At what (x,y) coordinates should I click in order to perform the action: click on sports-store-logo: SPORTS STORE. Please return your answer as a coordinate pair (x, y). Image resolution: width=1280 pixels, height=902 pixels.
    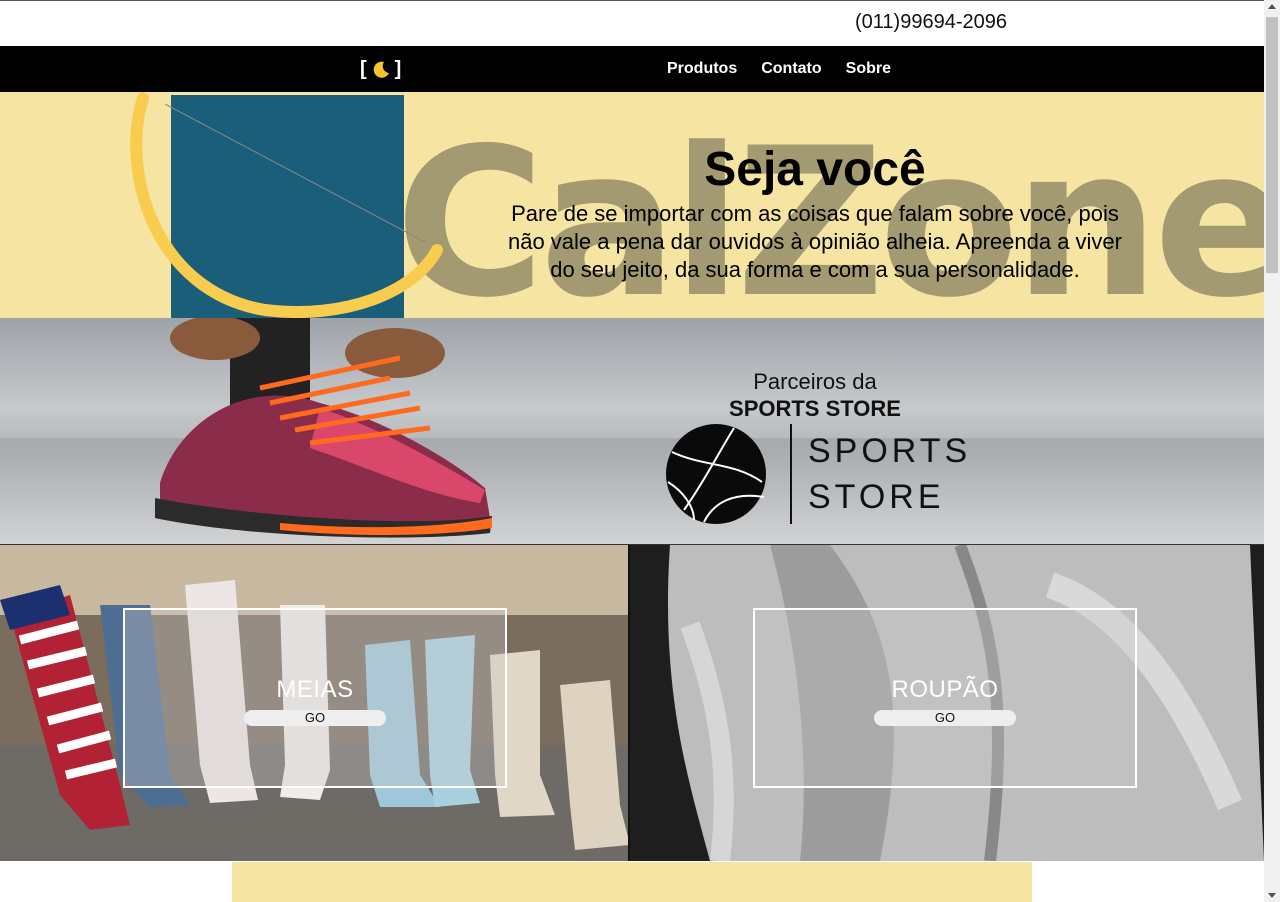
    Looking at the image, I should click on (817, 474).